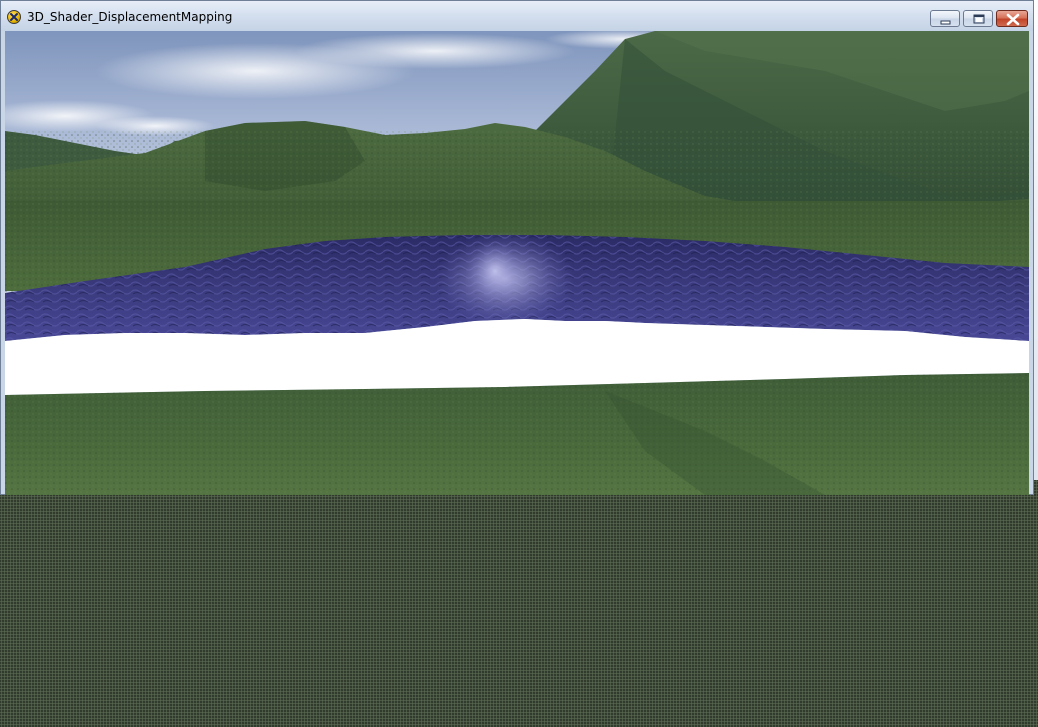  I want to click on cloud, so click(435, 51).